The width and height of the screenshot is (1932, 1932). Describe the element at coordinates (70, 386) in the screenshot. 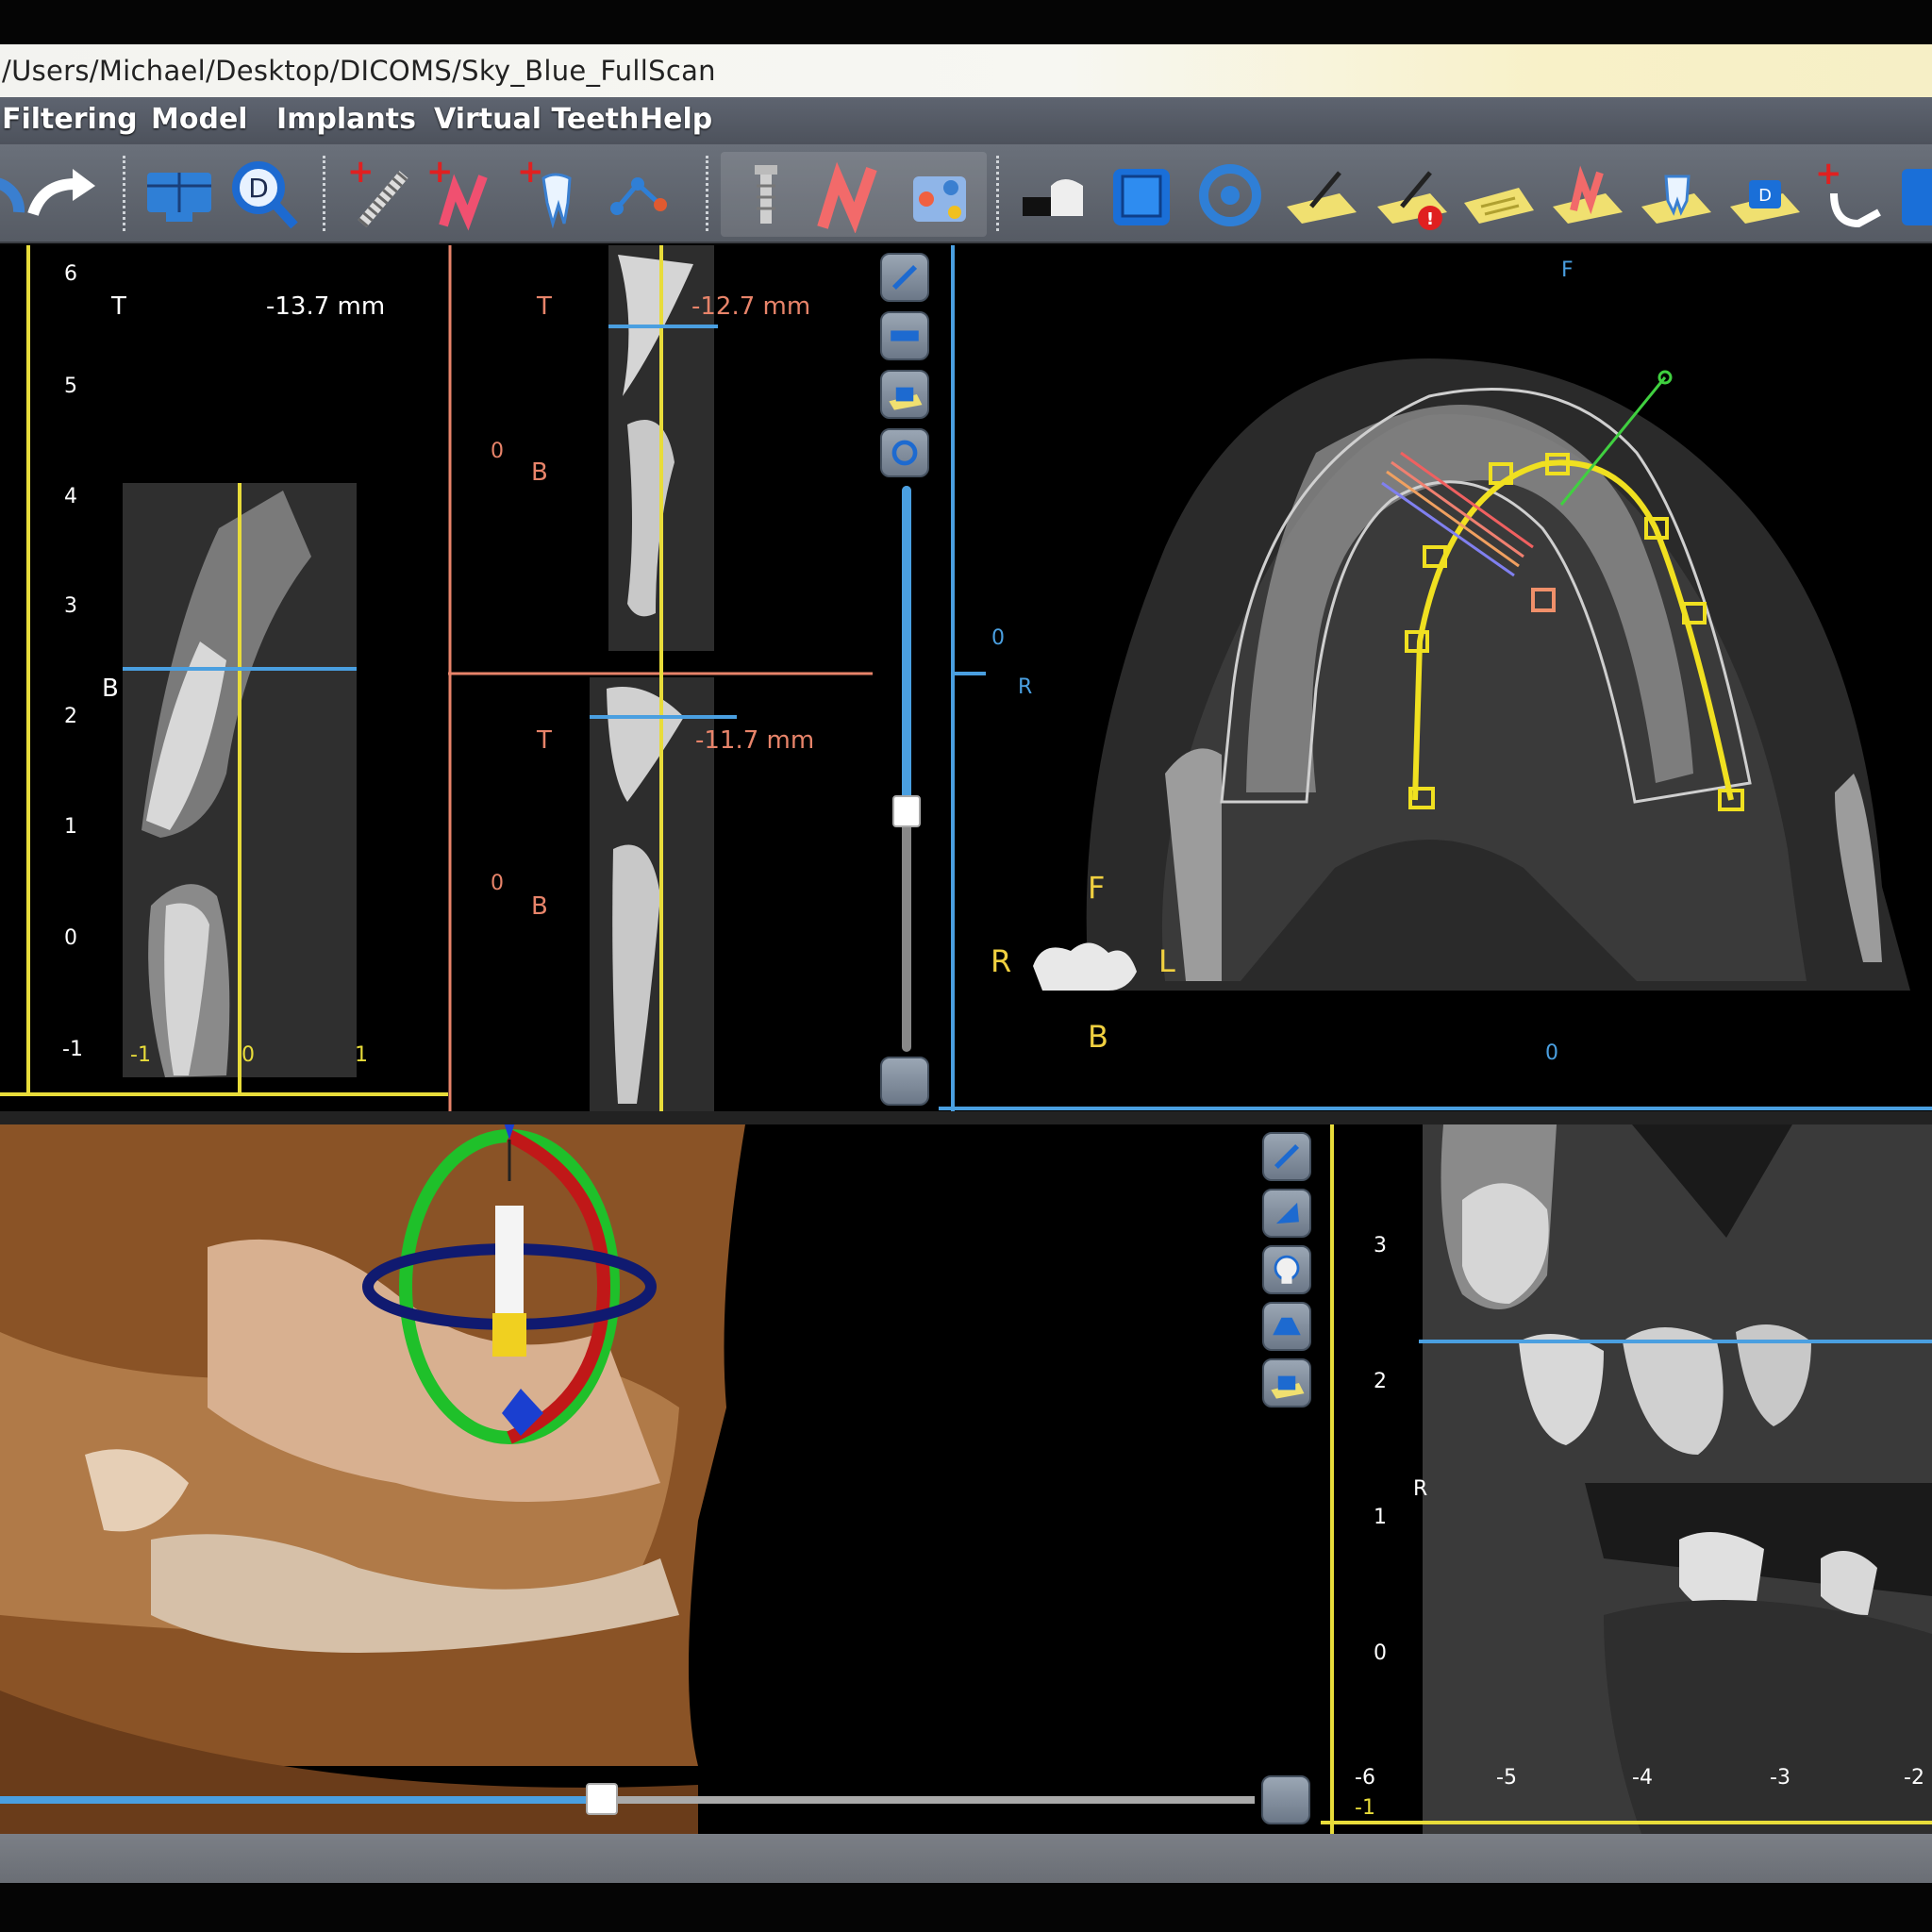

I see `ruler-tick-label: 5` at that location.